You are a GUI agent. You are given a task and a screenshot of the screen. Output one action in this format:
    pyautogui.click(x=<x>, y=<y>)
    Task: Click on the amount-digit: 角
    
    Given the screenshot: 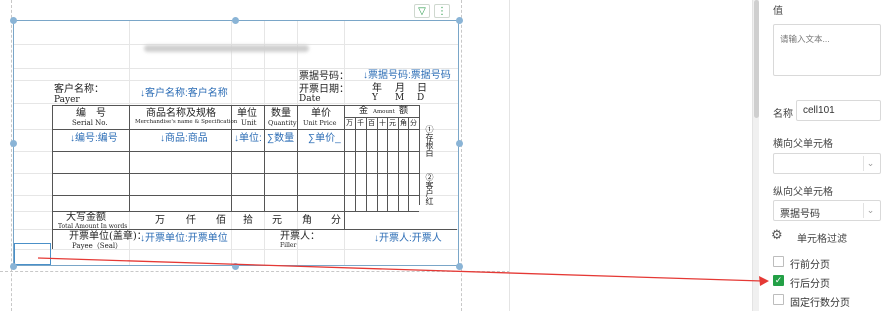 What is the action you would take?
    pyautogui.click(x=403, y=123)
    